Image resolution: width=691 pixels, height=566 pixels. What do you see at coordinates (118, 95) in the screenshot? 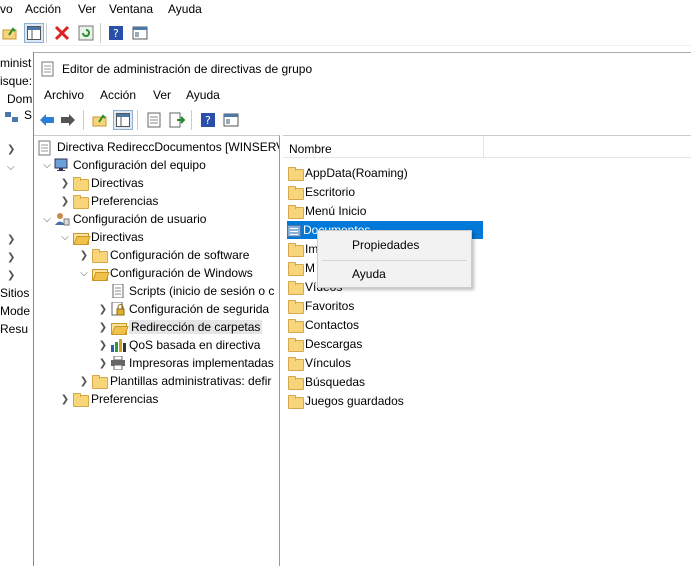
I see `menu-accion: Acción` at bounding box center [118, 95].